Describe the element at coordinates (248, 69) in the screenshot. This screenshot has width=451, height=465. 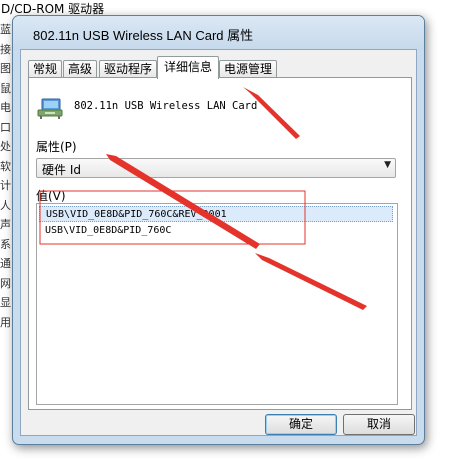
I see `tab-power-management: 电源管理` at that location.